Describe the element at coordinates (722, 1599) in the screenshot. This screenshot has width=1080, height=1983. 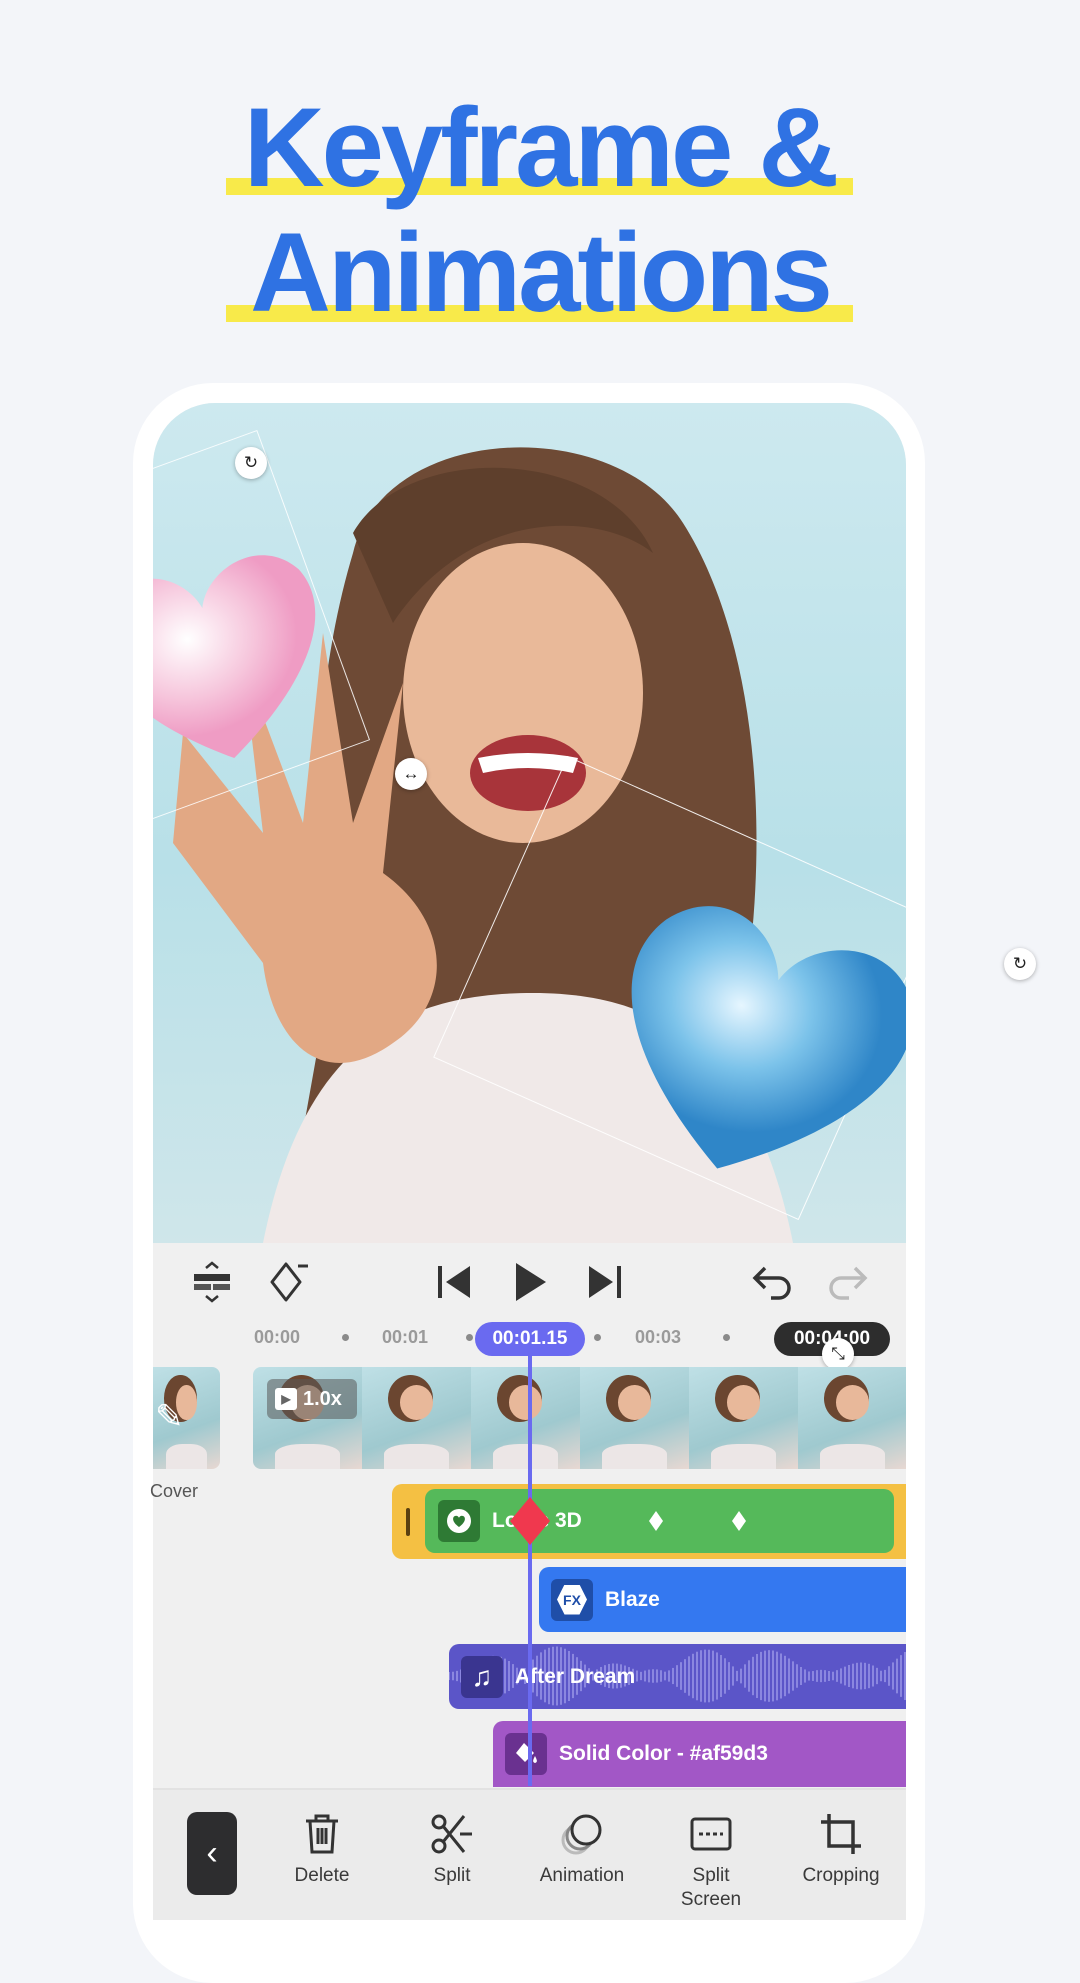
I see `track-effect: FX Blaze` at that location.